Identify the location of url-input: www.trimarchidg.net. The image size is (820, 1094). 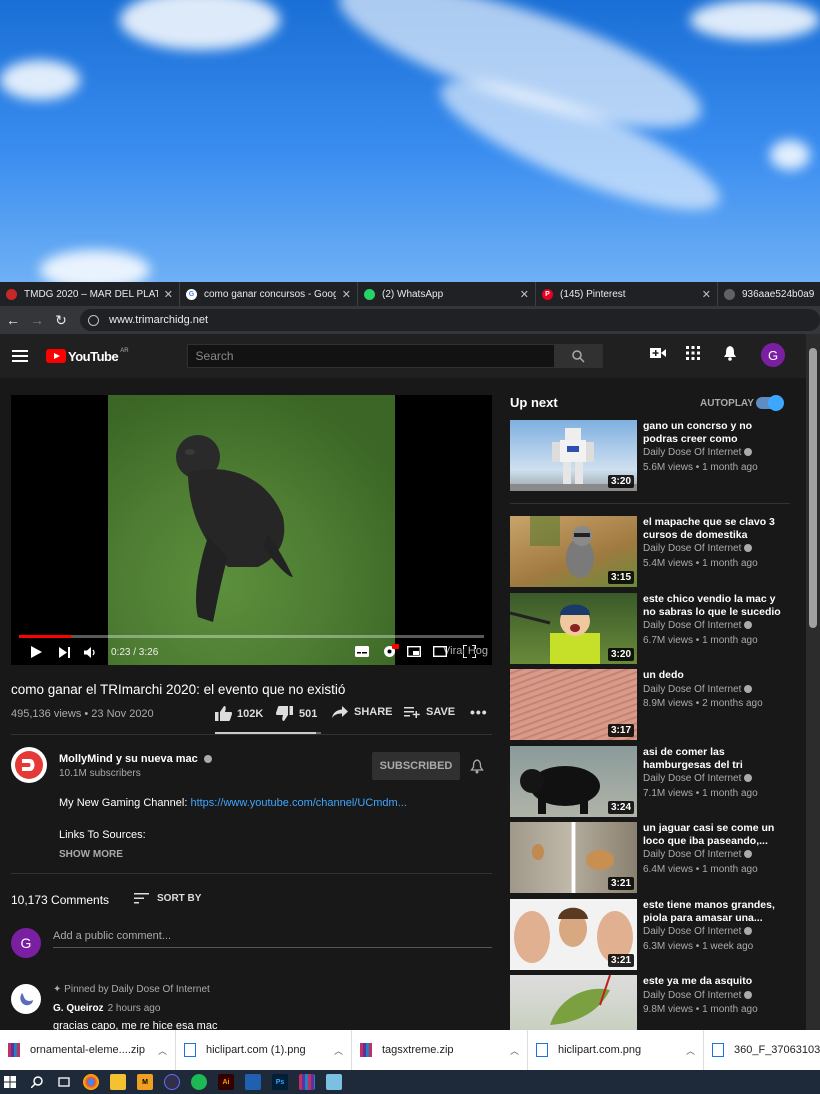
(450, 320).